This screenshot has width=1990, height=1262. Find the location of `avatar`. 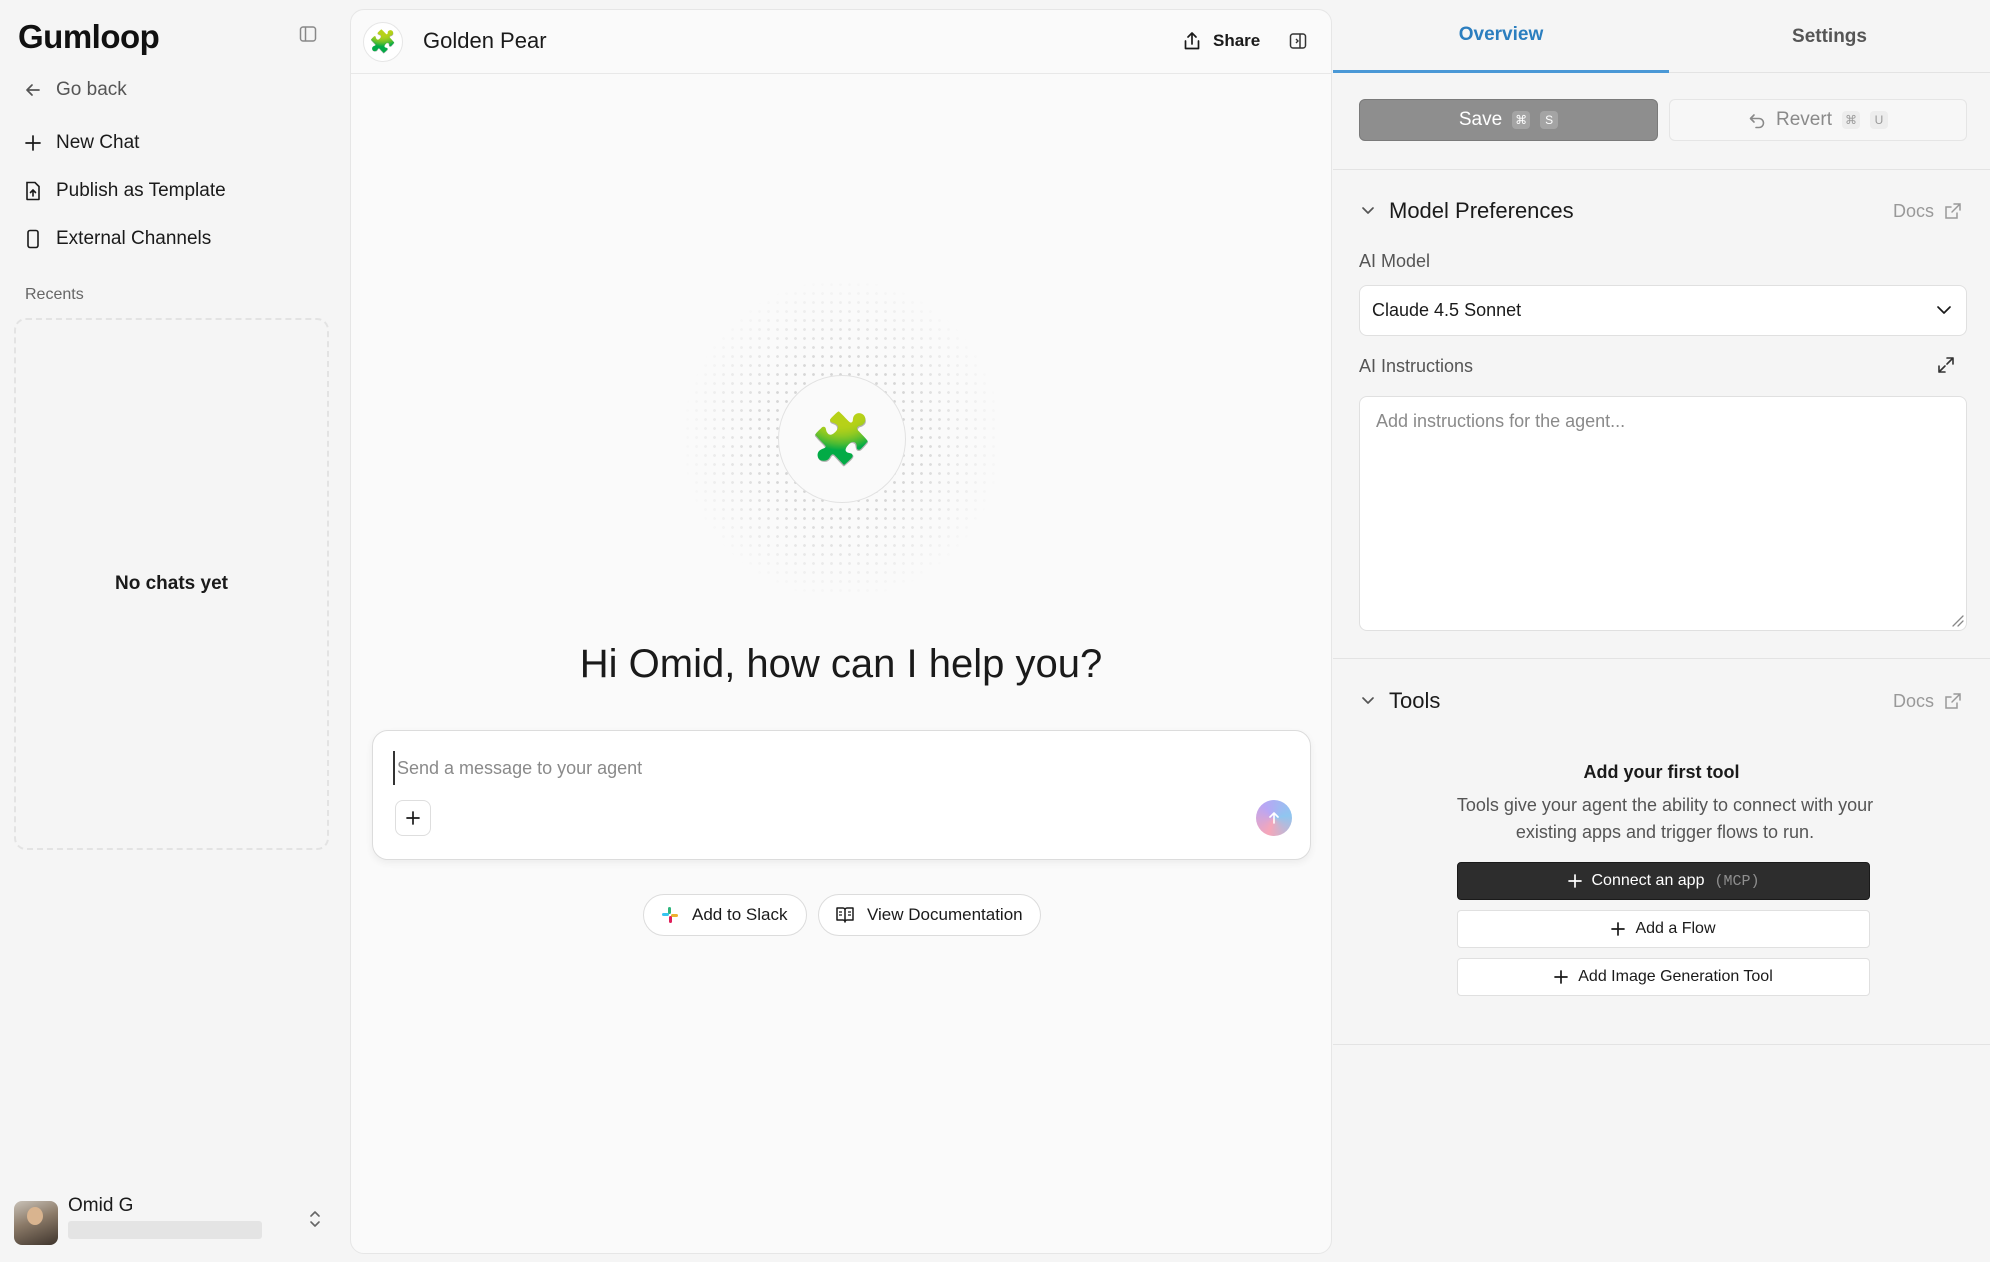

avatar is located at coordinates (36, 1223).